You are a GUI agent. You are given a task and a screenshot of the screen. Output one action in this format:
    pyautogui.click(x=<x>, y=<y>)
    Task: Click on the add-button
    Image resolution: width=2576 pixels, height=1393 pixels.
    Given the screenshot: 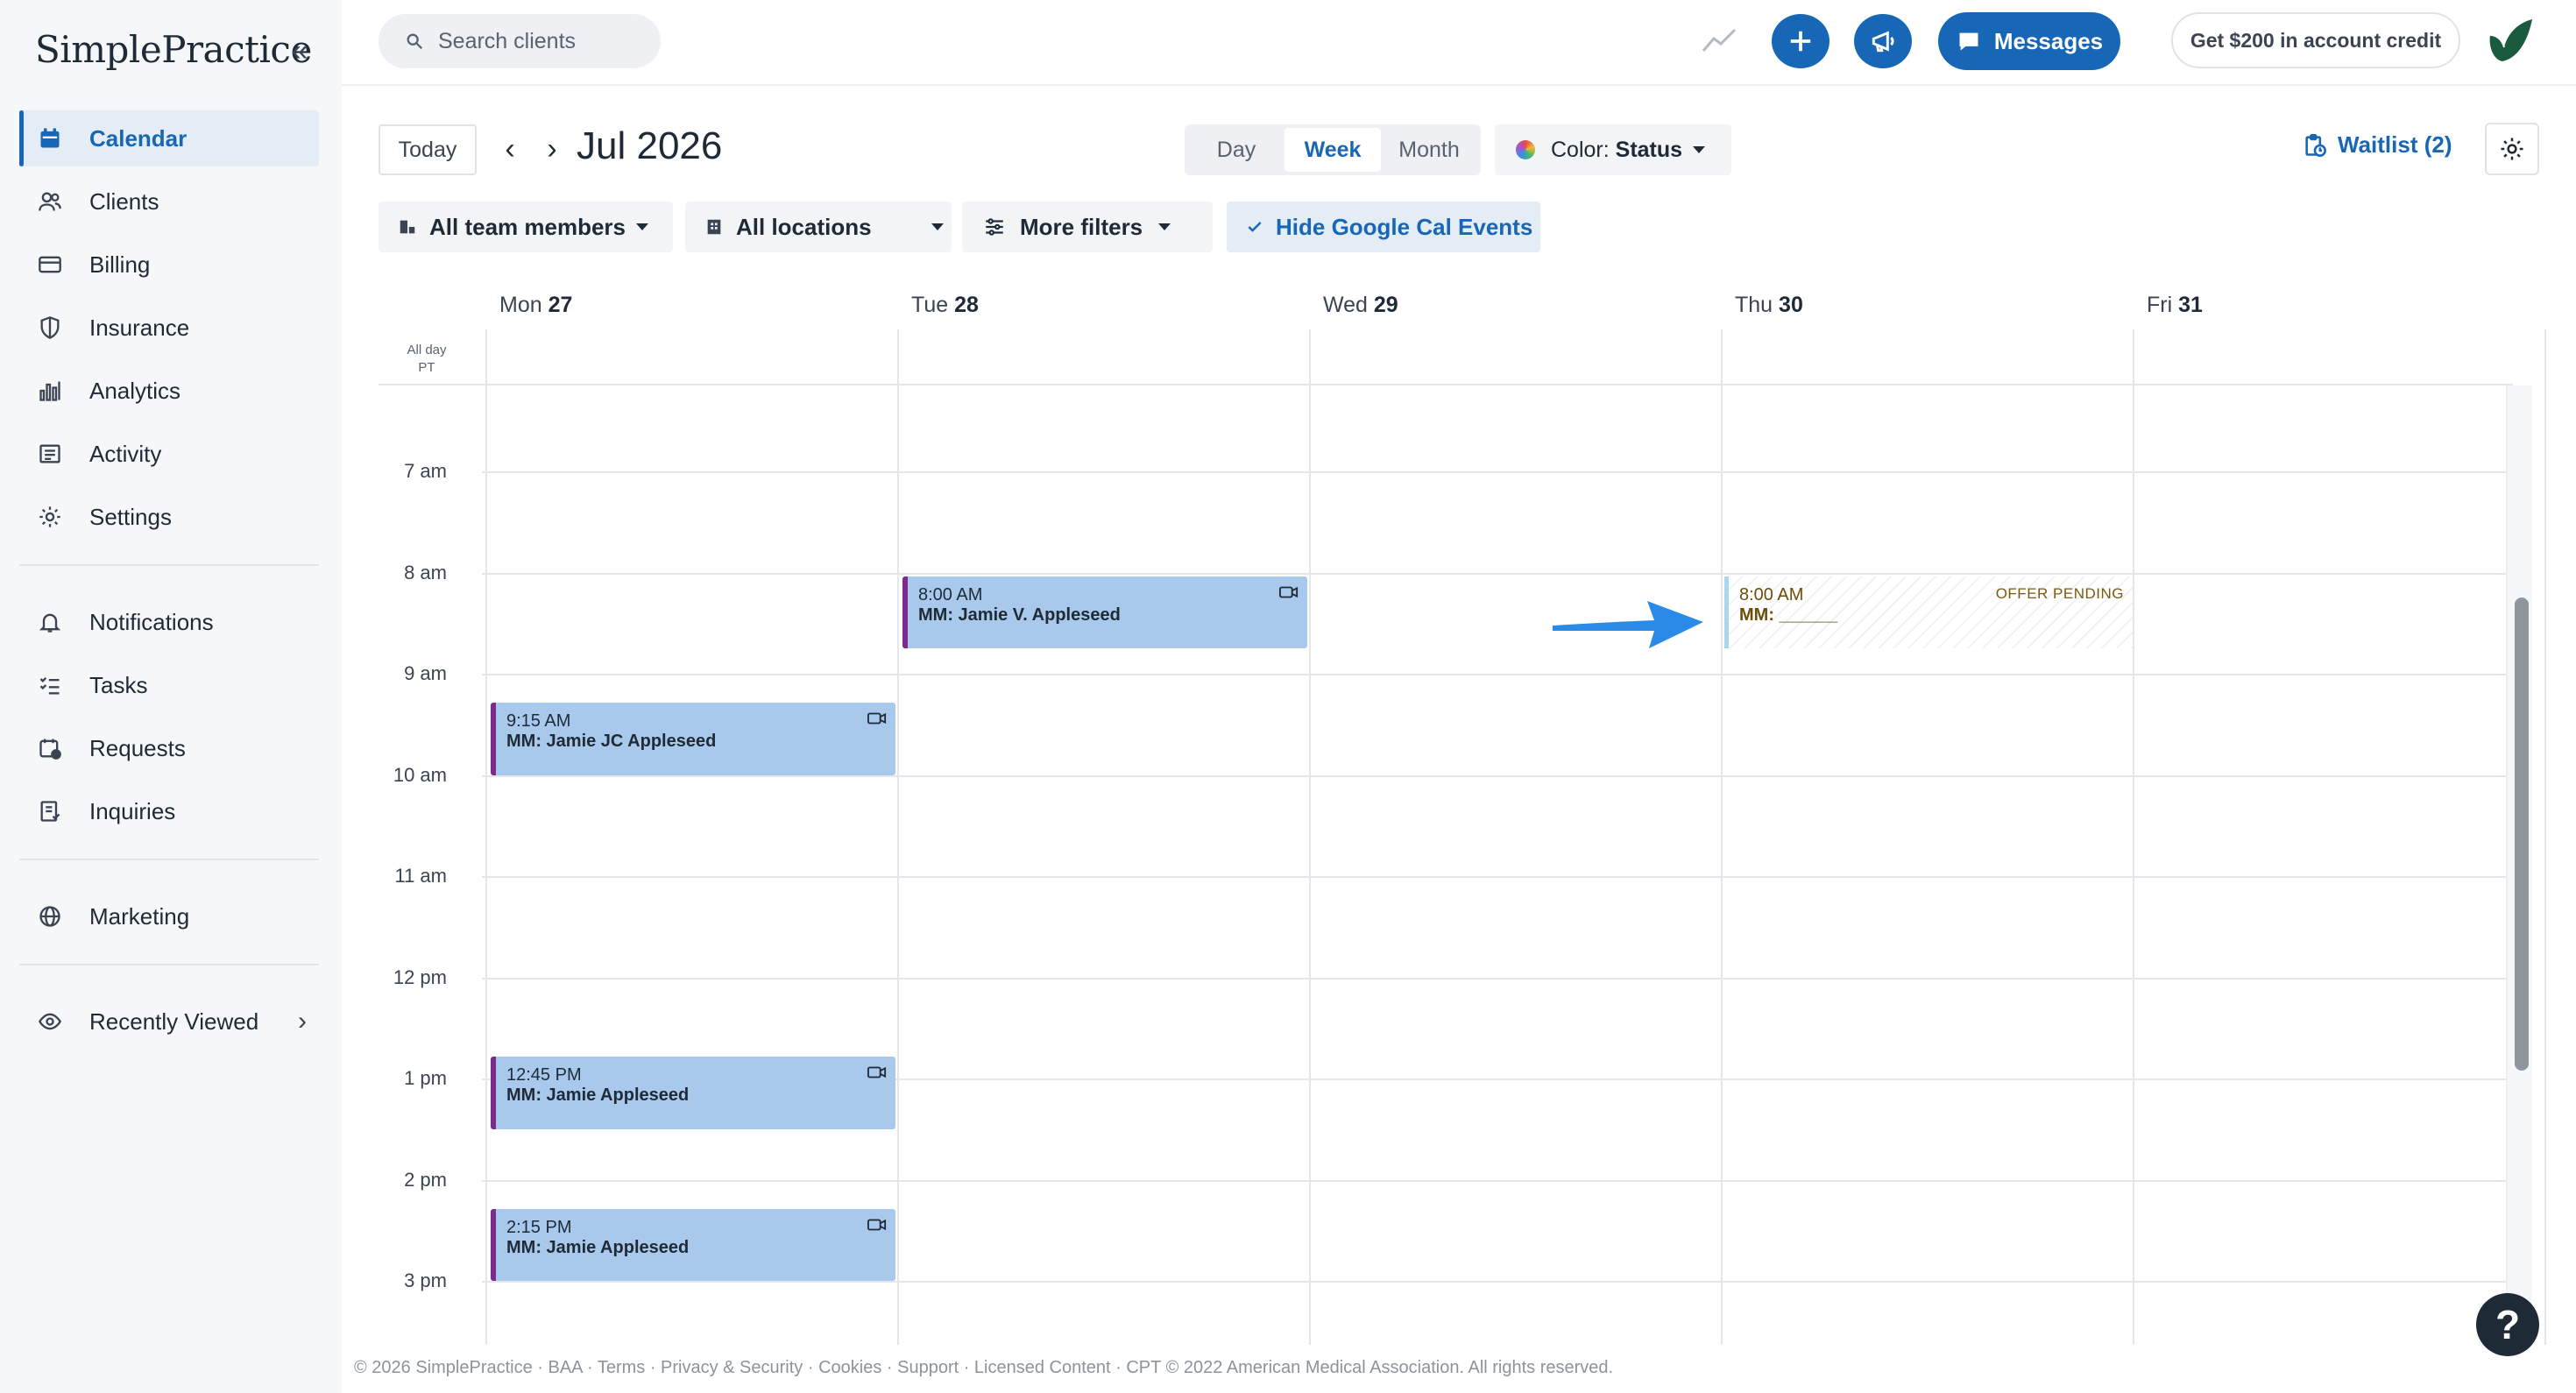 What is the action you would take?
    pyautogui.click(x=1800, y=41)
    